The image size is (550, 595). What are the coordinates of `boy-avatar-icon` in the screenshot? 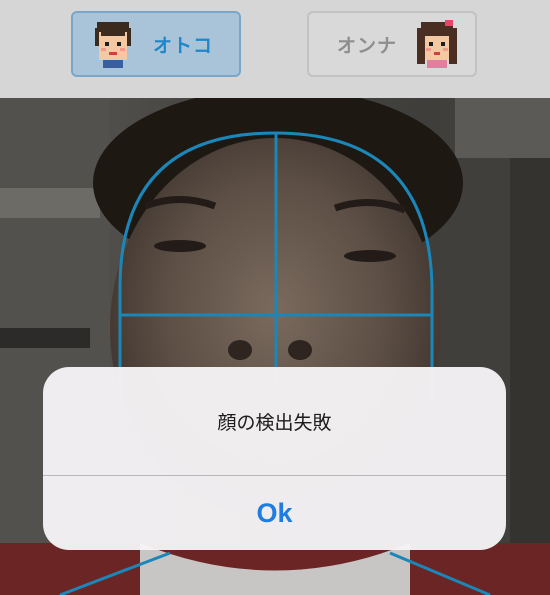 It's located at (113, 45).